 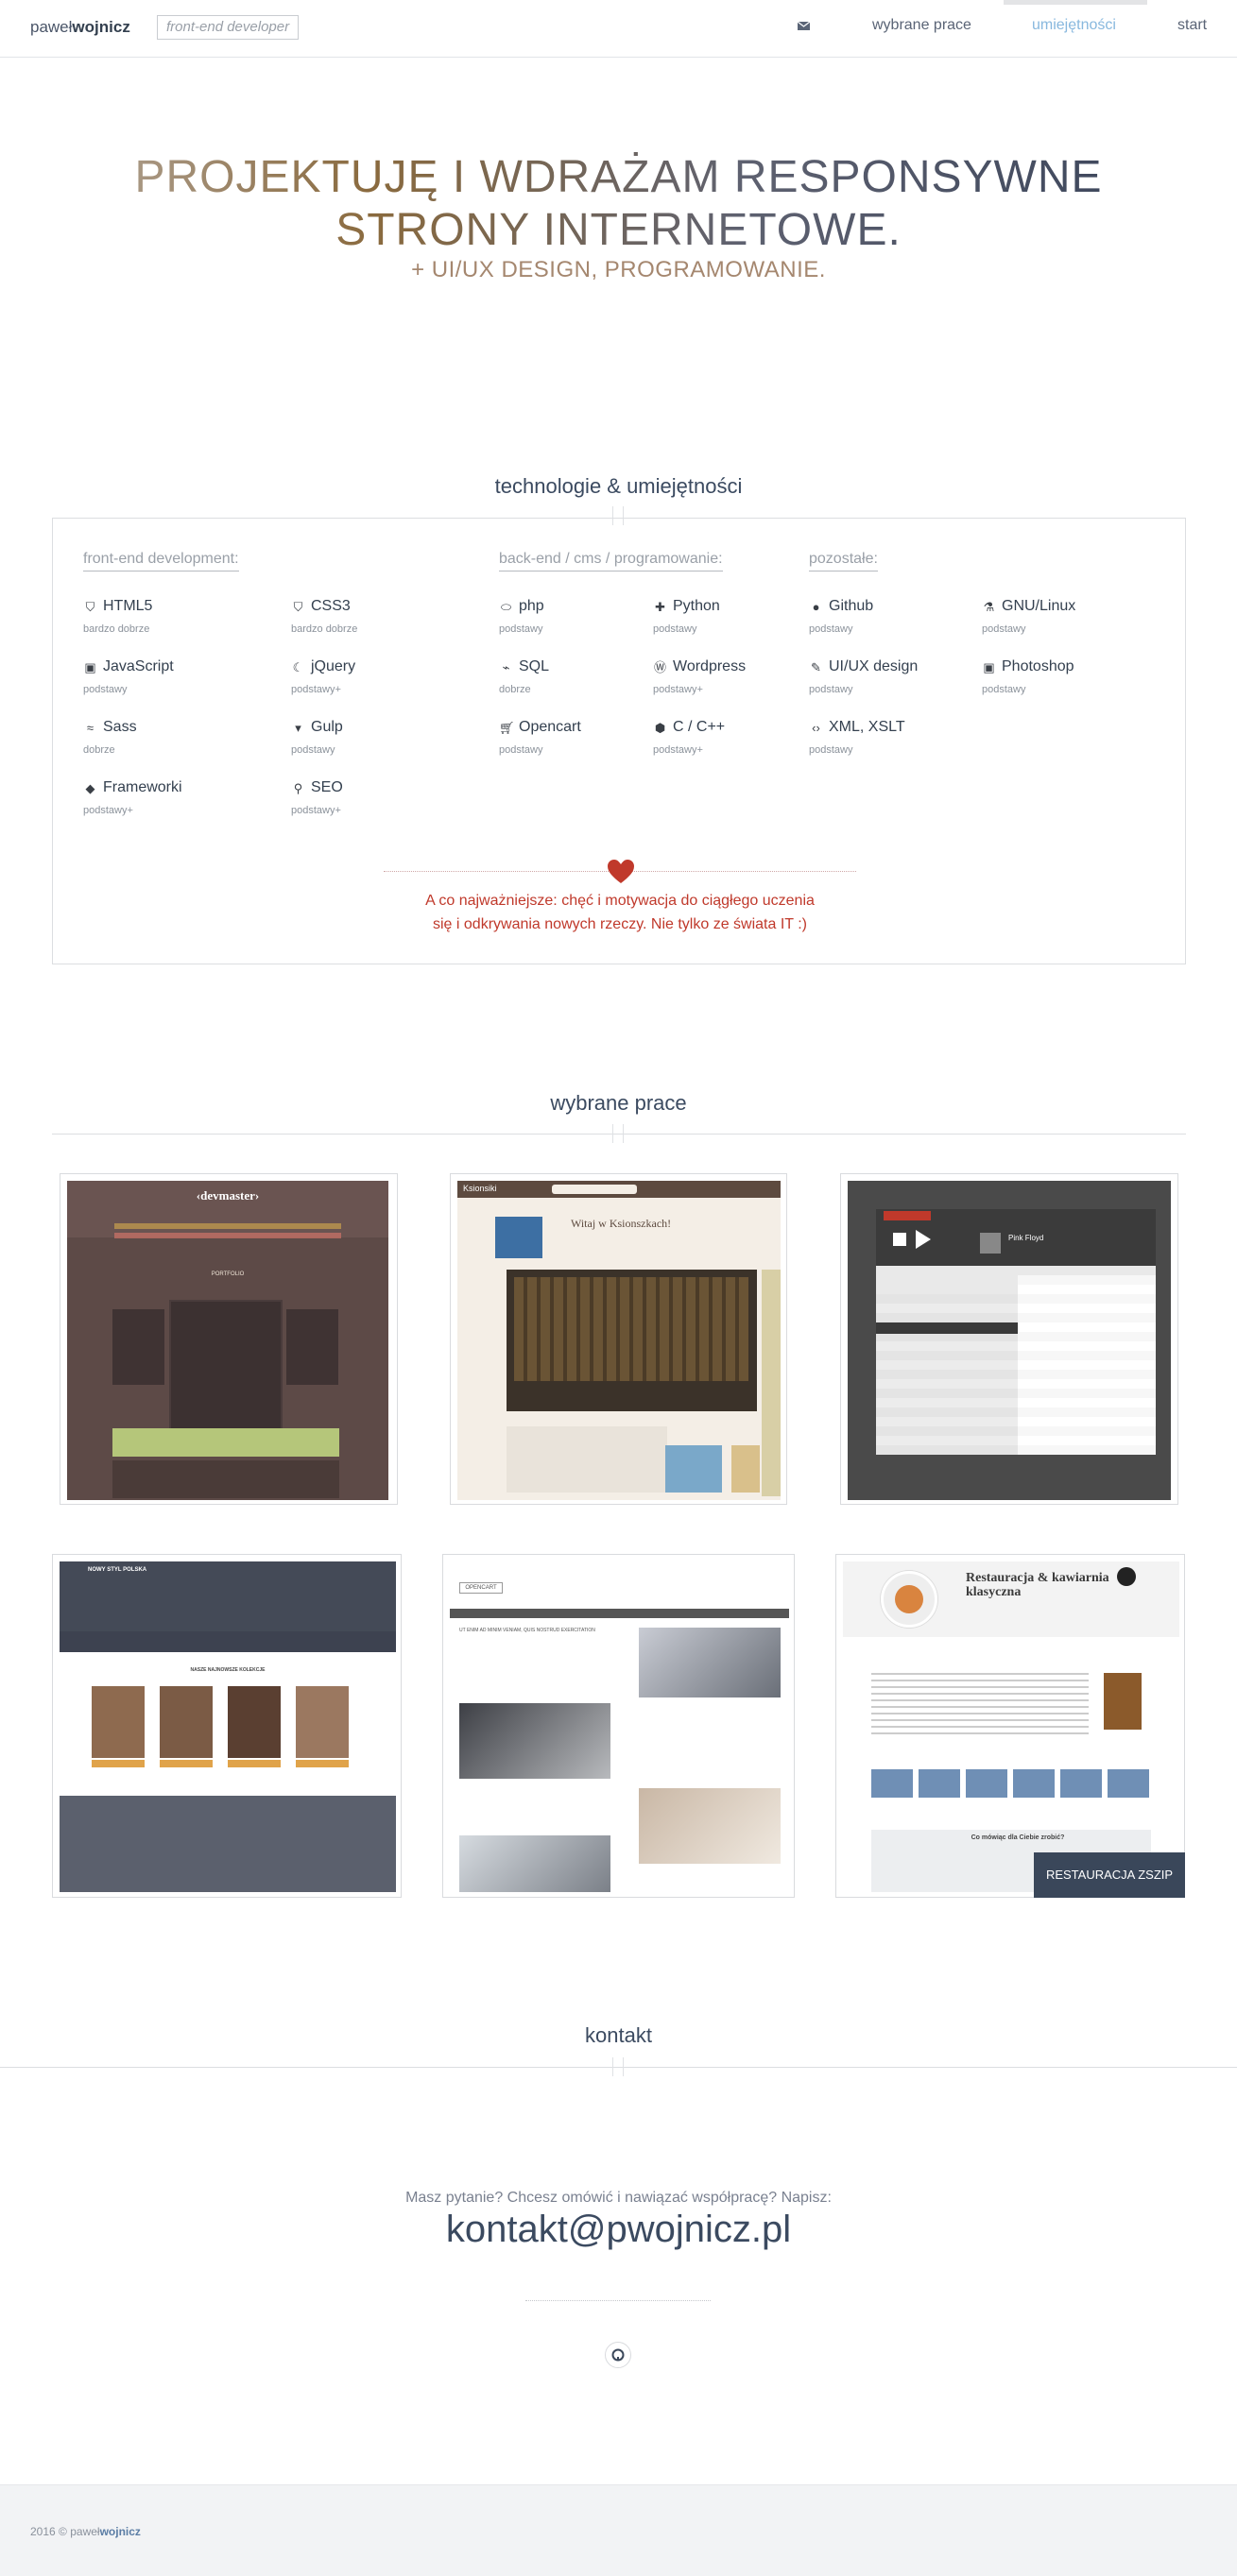 I want to click on works-title-tick, so click(x=618, y=1133).